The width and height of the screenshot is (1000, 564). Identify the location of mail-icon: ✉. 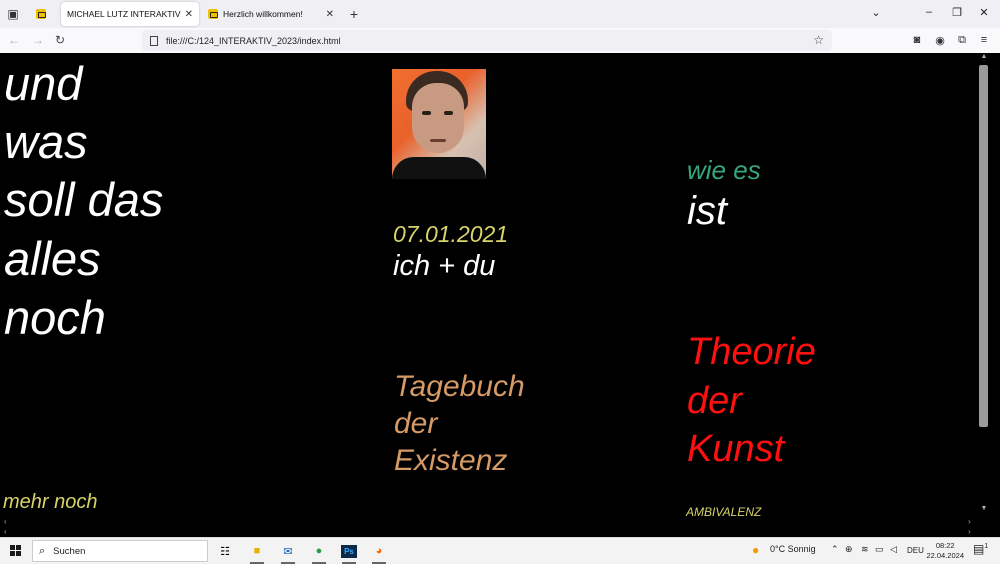
(288, 552).